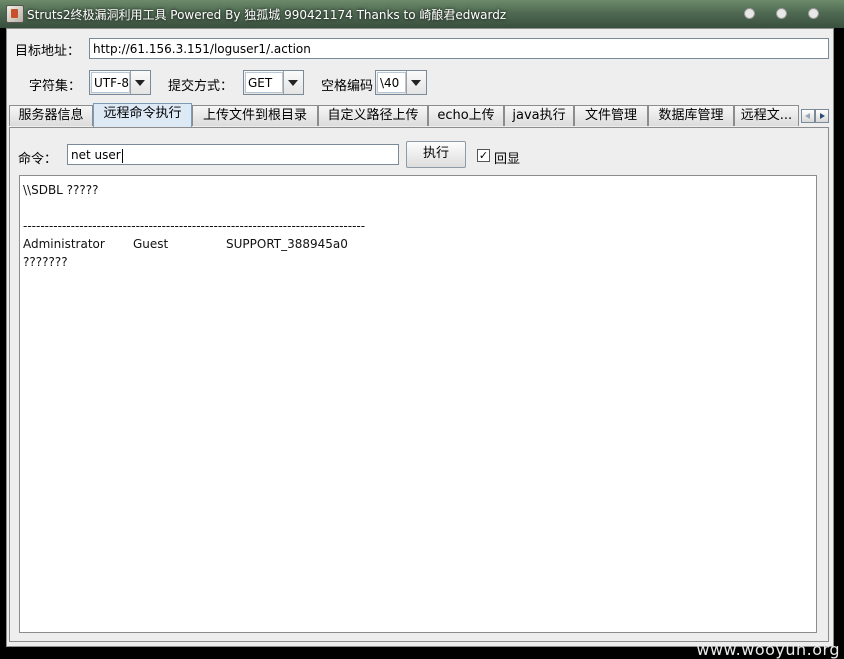 Image resolution: width=844 pixels, height=659 pixels. What do you see at coordinates (822, 116) in the screenshot?
I see `scroll-right-icon` at bounding box center [822, 116].